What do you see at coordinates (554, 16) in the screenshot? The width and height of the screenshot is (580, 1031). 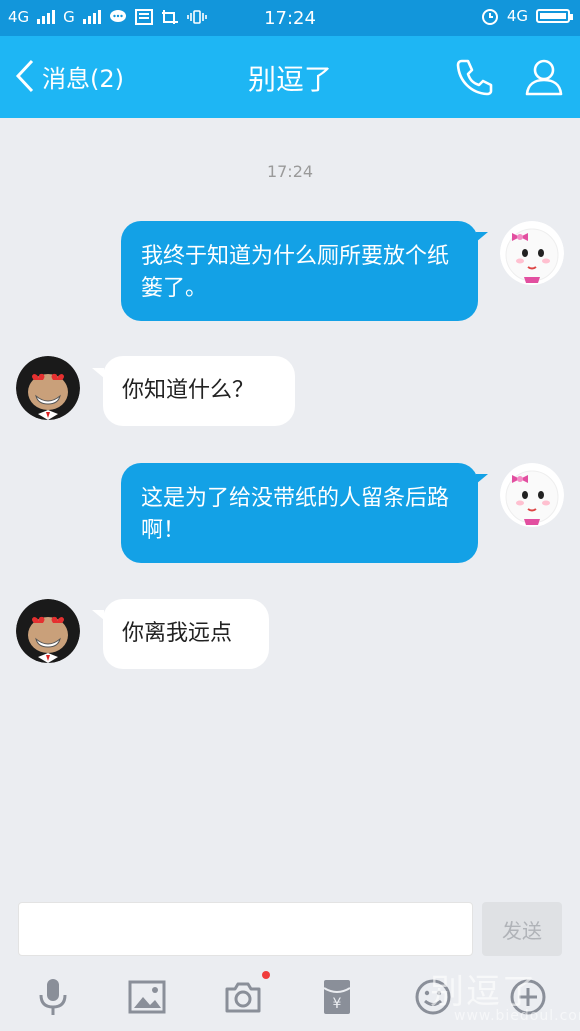 I see `battery-icon` at bounding box center [554, 16].